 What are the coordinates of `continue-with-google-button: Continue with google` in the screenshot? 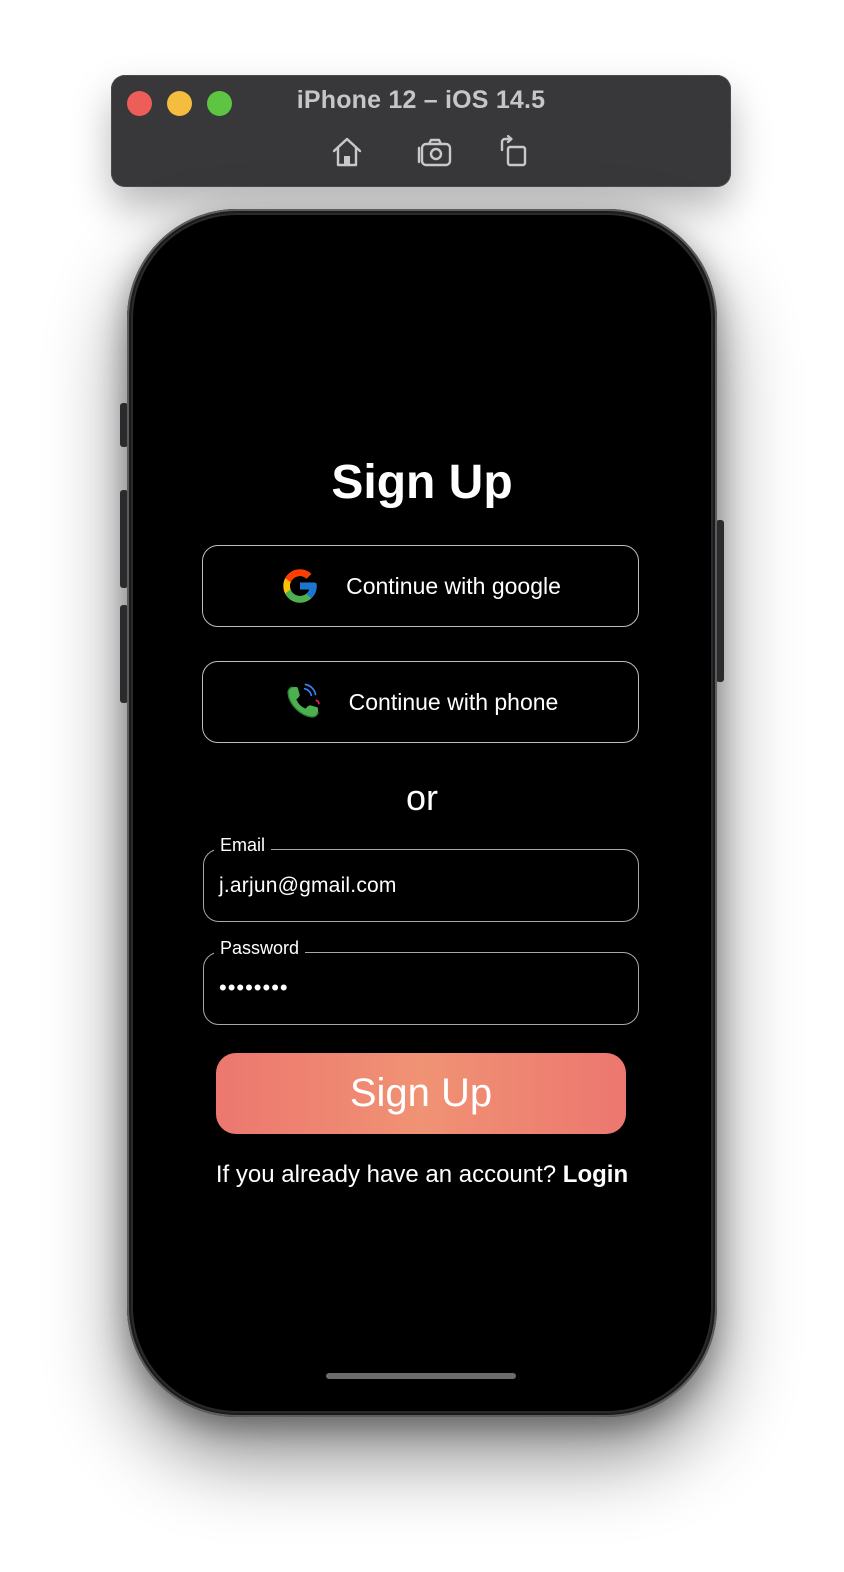 It's located at (420, 586).